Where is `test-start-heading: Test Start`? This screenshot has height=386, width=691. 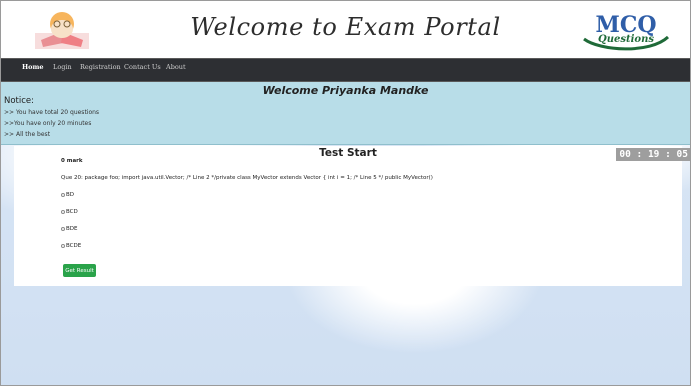 test-start-heading: Test Start is located at coordinates (348, 153).